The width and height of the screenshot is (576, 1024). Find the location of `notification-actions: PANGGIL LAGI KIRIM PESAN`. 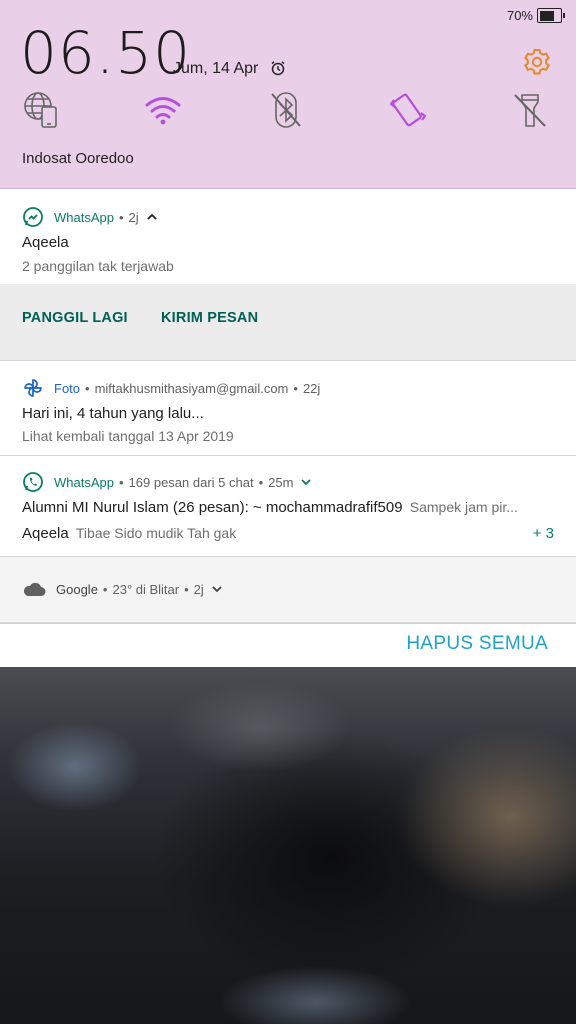

notification-actions: PANGGIL LAGI KIRIM PESAN is located at coordinates (288, 322).